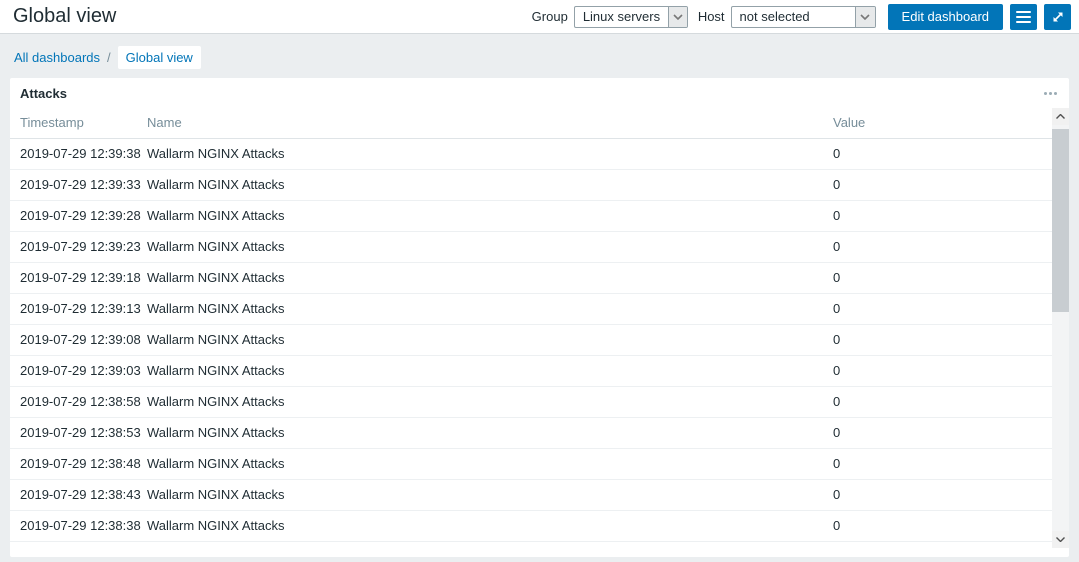  I want to click on widget-header: Attacks, so click(539, 93).